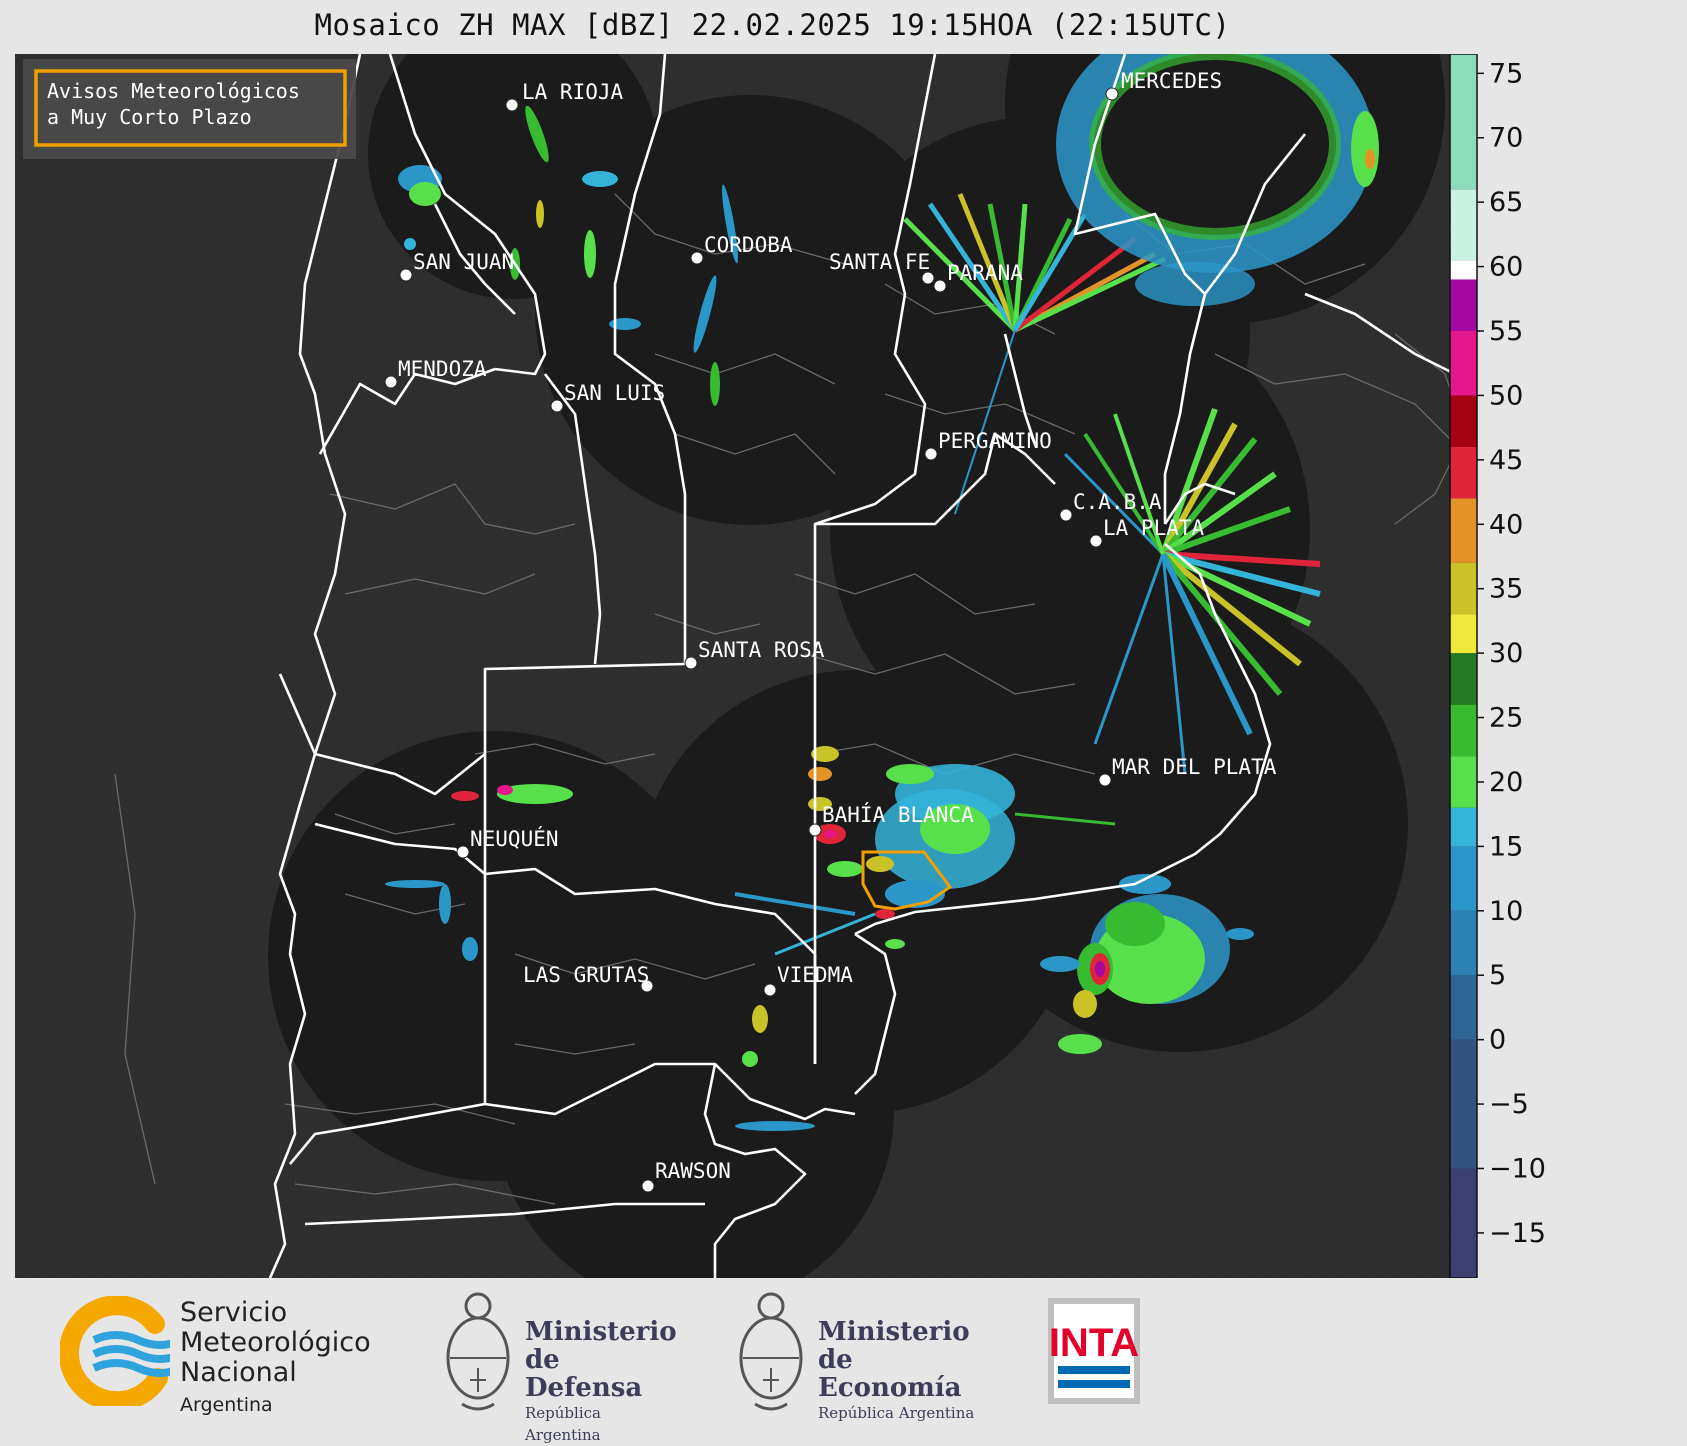 Image resolution: width=1687 pixels, height=1446 pixels. Describe the element at coordinates (1154, 528) in the screenshot. I see `city-label: LA PLATA` at that location.